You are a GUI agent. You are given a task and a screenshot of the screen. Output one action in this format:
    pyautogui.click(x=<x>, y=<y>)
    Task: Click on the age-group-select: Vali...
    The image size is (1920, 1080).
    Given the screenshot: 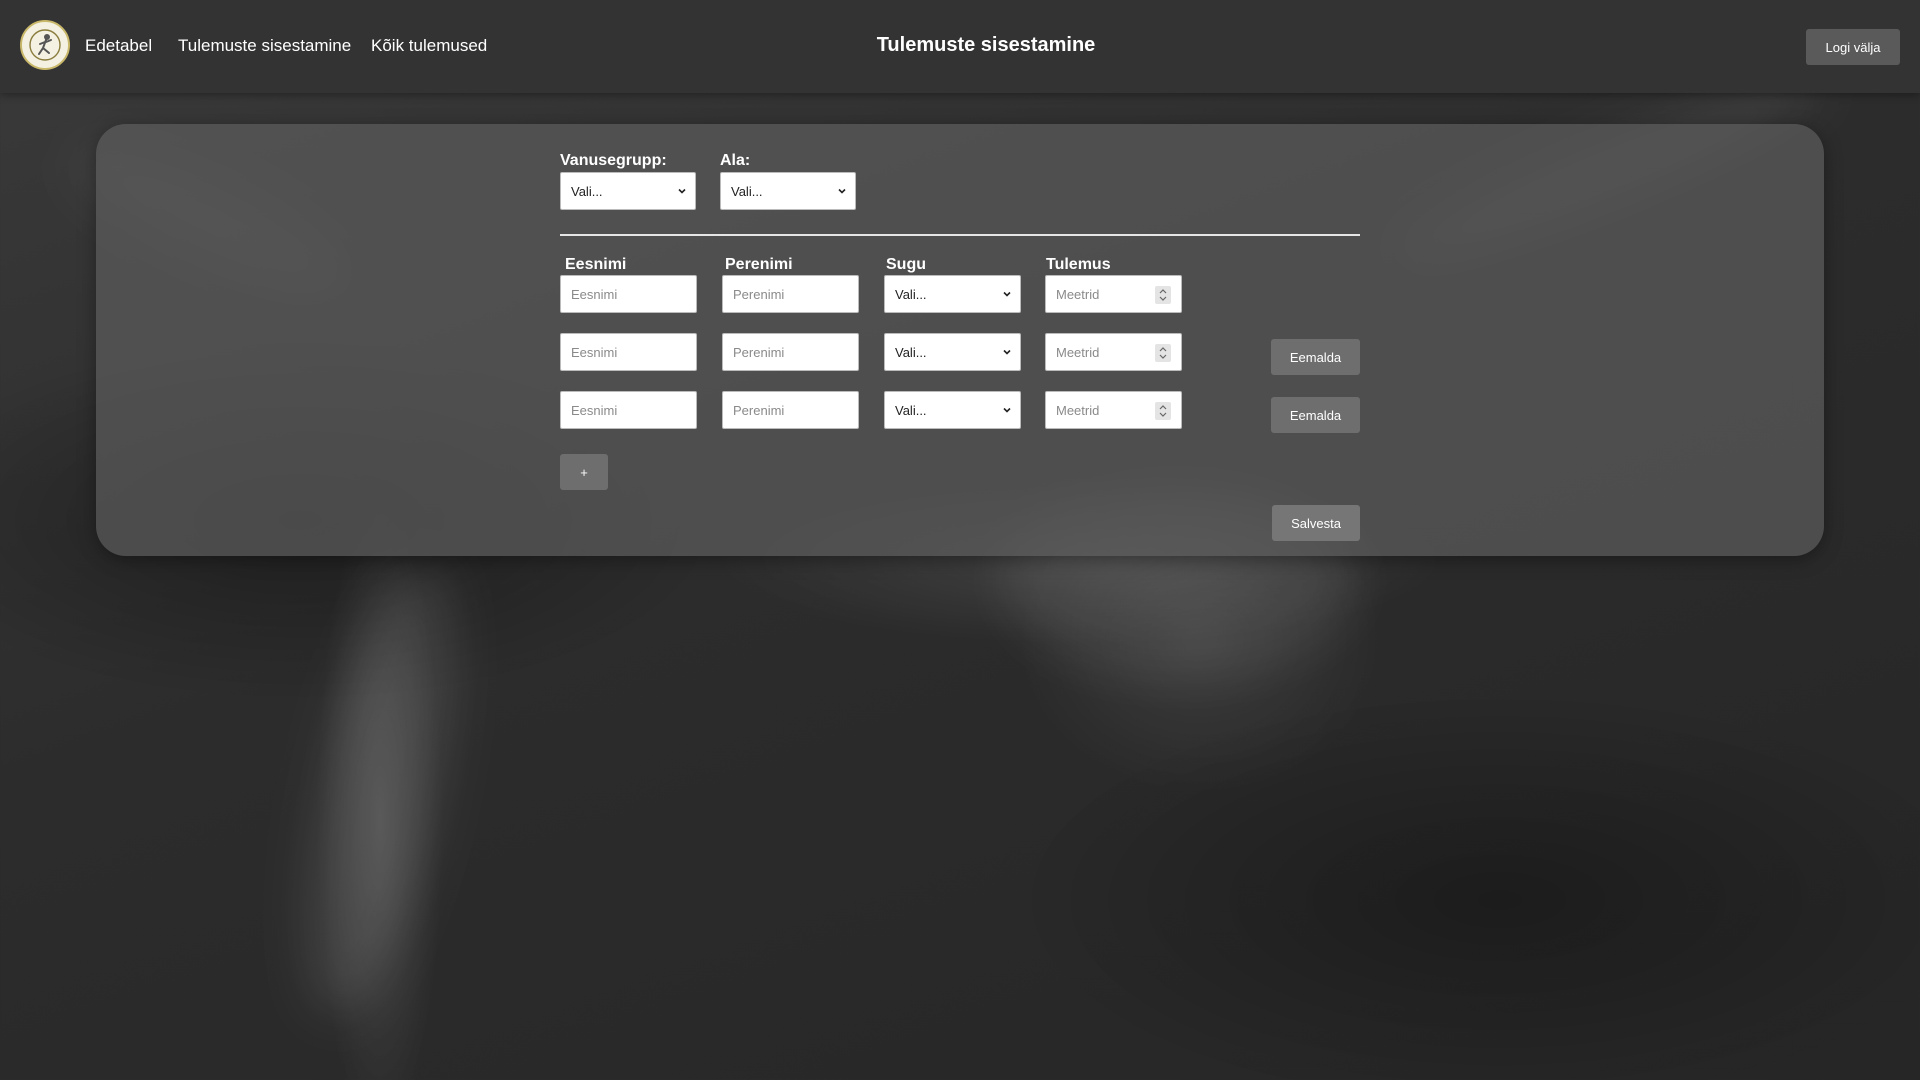 What is the action you would take?
    pyautogui.click(x=628, y=191)
    